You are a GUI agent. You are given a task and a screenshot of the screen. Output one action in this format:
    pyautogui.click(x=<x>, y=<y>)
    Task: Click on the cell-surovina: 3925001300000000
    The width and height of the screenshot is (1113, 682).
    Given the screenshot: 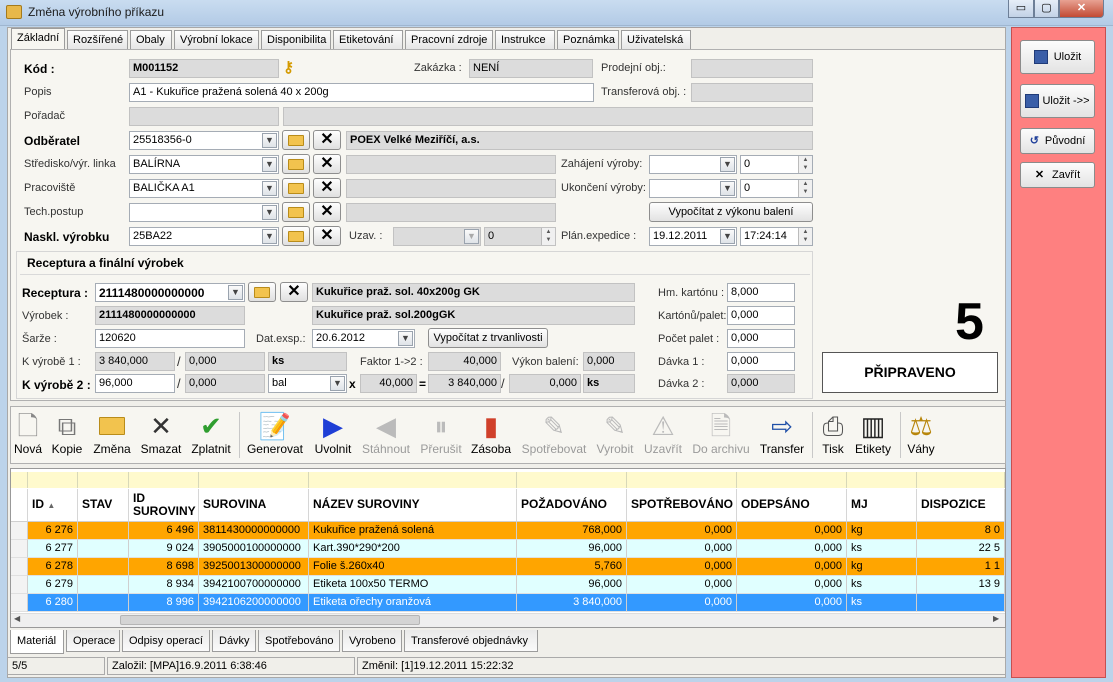 What is the action you would take?
    pyautogui.click(x=254, y=567)
    